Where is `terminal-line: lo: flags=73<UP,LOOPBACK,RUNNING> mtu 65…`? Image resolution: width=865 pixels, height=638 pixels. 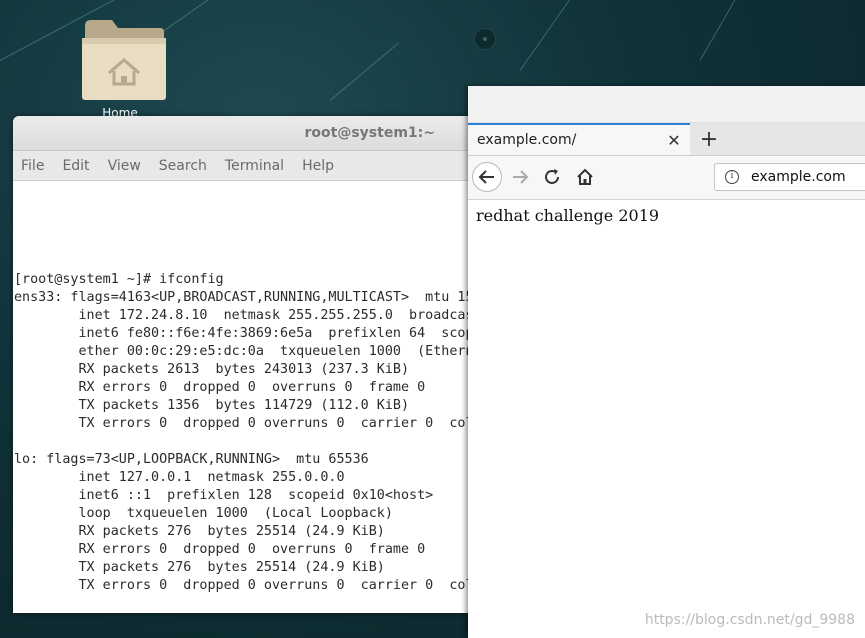 terminal-line: lo: flags=73<UP,LOOPBACK,RUNNING> mtu 65… is located at coordinates (191, 459).